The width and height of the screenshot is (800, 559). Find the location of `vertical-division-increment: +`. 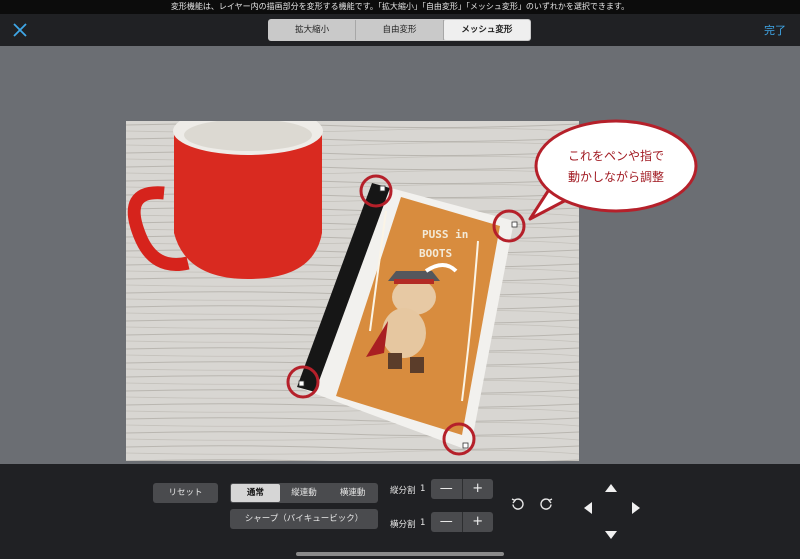

vertical-division-increment: + is located at coordinates (478, 489).